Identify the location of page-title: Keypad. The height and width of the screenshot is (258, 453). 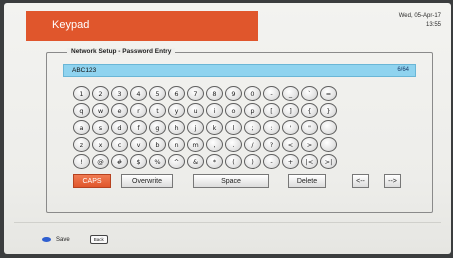
(71, 25).